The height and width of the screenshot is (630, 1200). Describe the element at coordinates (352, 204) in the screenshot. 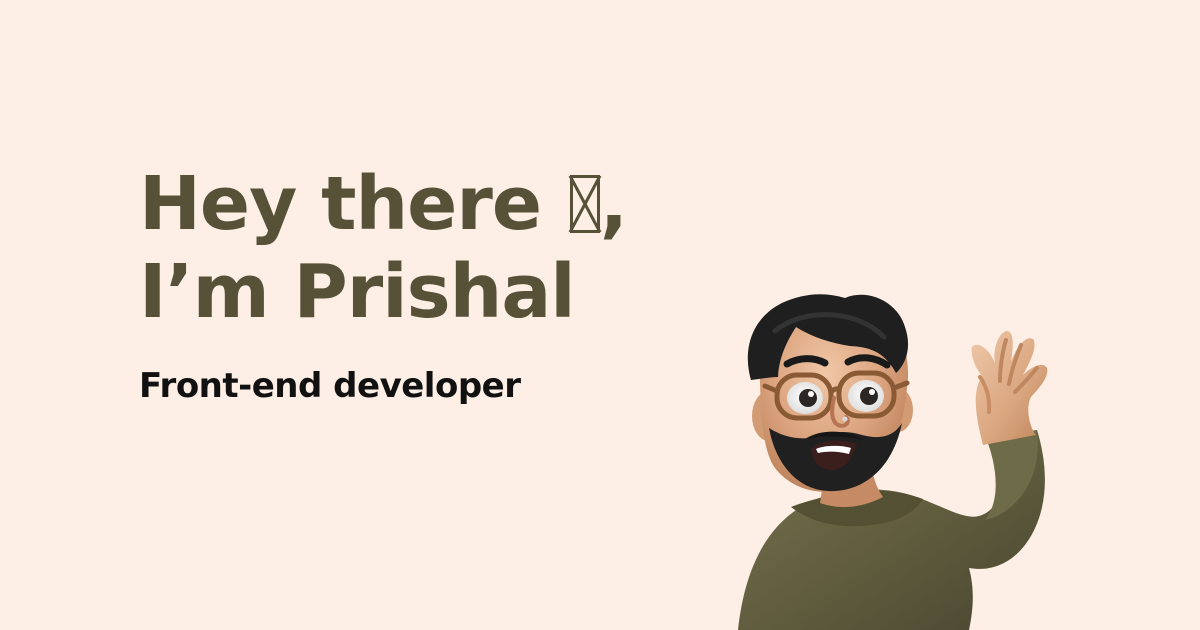

I see `greeting-text: Hey there` at that location.